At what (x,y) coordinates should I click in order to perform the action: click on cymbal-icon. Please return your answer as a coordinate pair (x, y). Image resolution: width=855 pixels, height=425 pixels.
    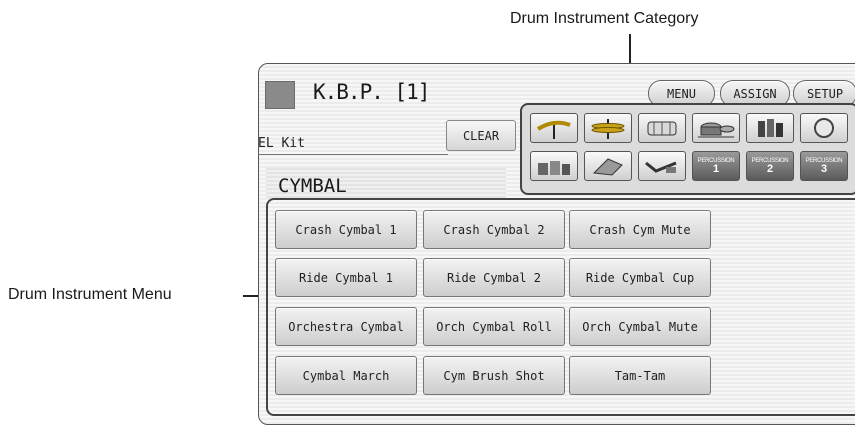
    Looking at the image, I should click on (553, 129).